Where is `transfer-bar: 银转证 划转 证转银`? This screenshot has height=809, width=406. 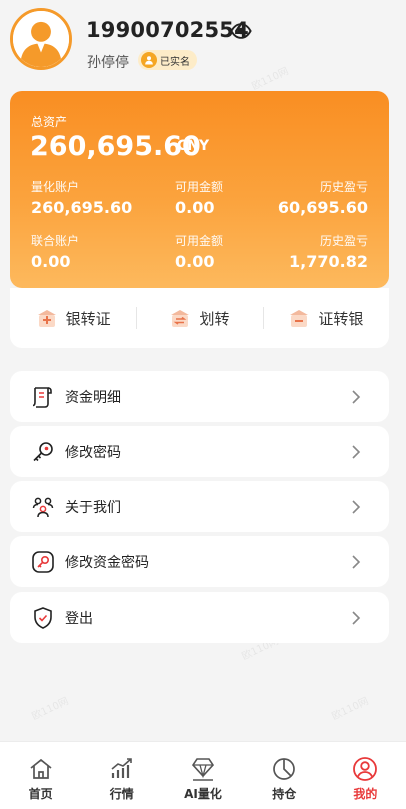
transfer-bar: 银转证 划转 证转银 is located at coordinates (199, 318).